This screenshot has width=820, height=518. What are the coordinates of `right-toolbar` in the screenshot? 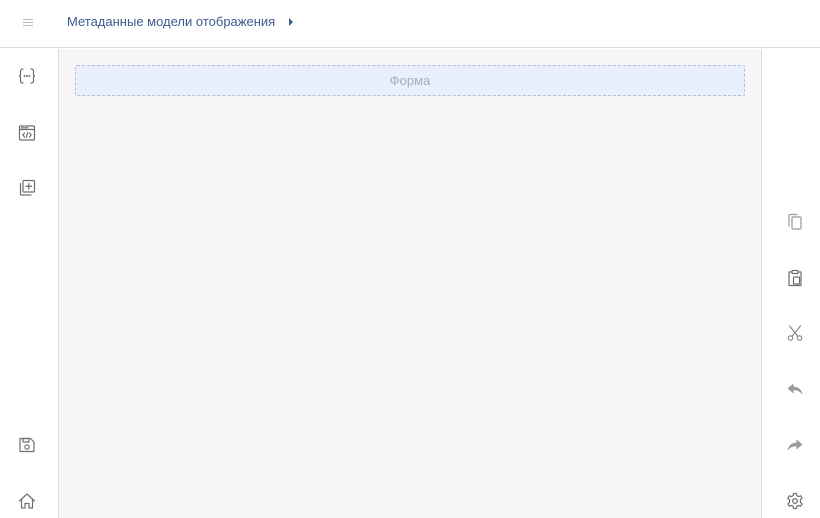 It's located at (790, 283).